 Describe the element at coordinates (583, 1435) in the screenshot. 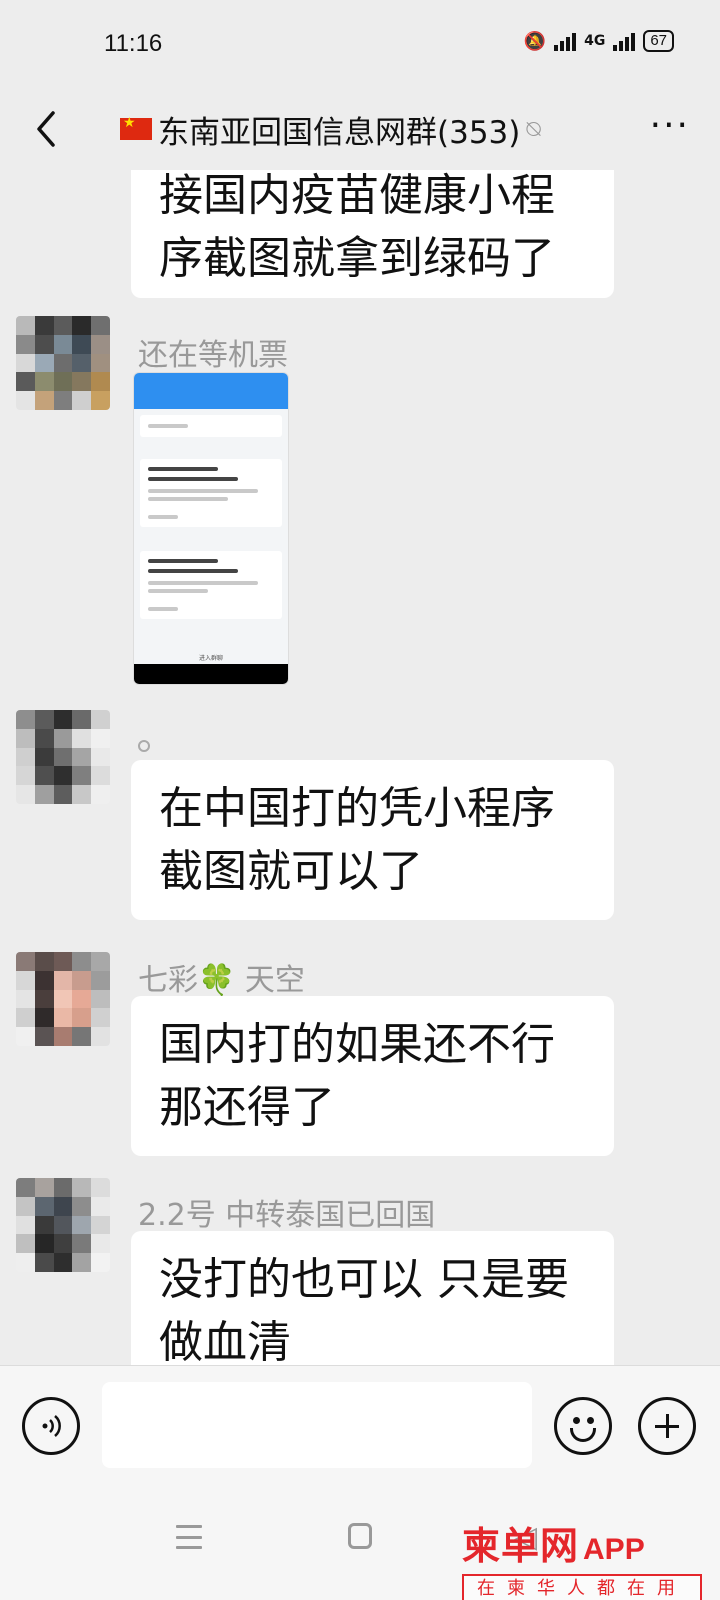

I see `emoji-icon-mouth` at that location.